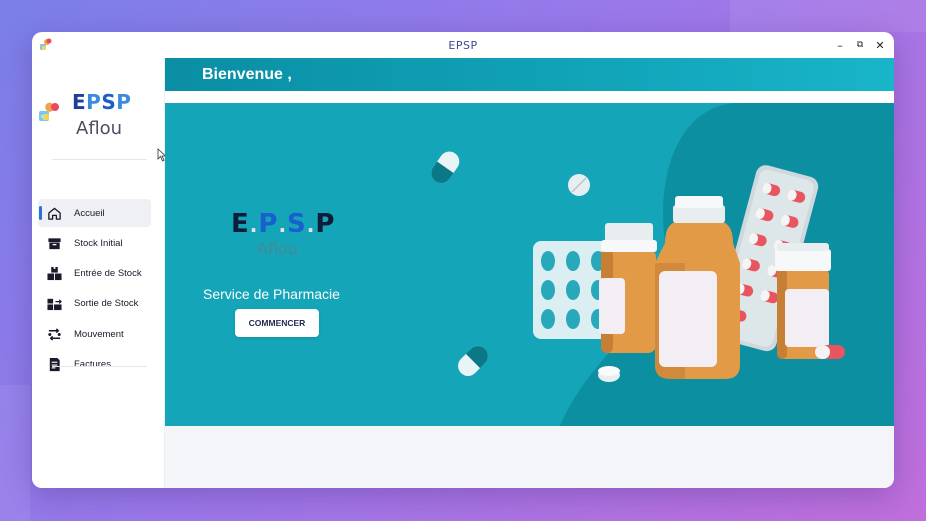 The width and height of the screenshot is (926, 521). Describe the element at coordinates (271, 294) in the screenshot. I see `hero-service-title: Service de Pharmacie` at that location.